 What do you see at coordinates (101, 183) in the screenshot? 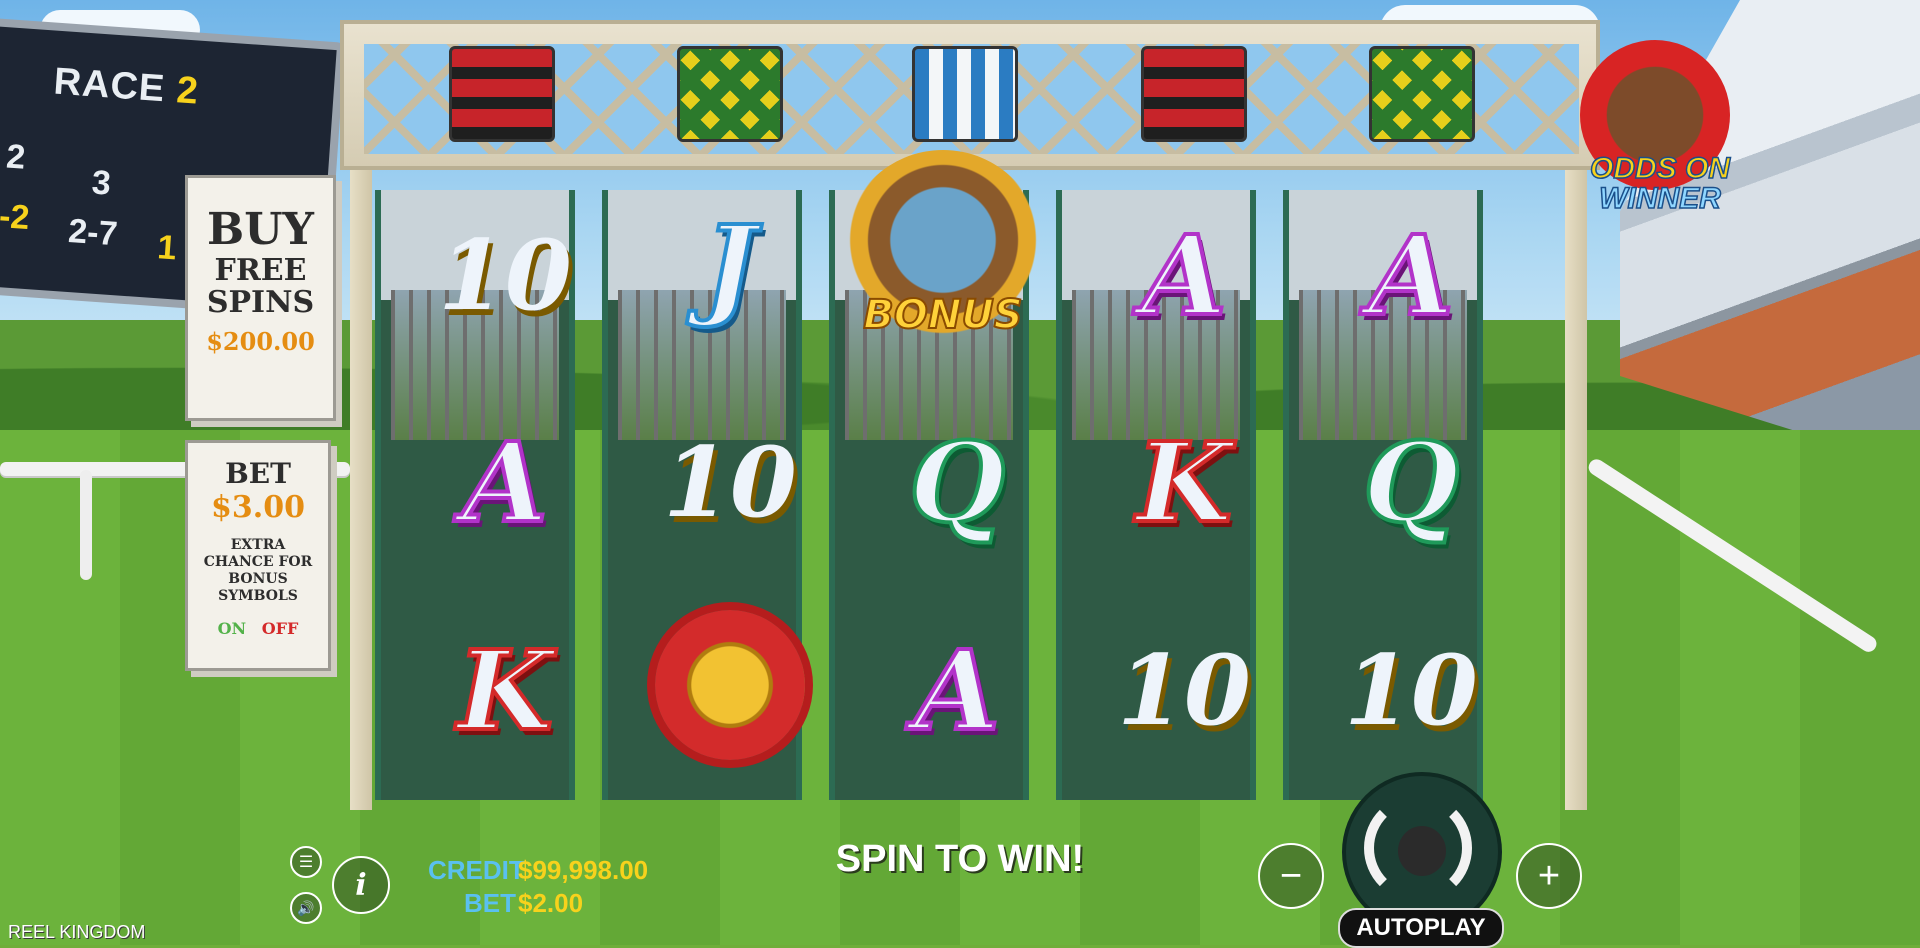
I see `scoreboard-col-label: 3` at bounding box center [101, 183].